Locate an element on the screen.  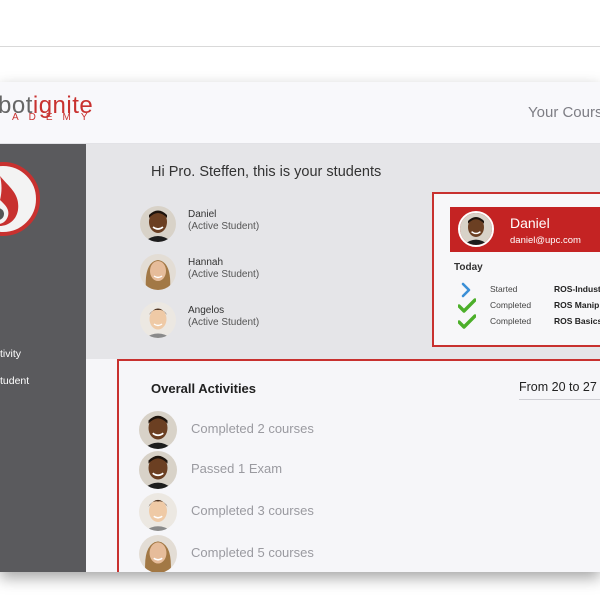
activity-row: Completed ROS Basics is located at coordinates (529, 322).